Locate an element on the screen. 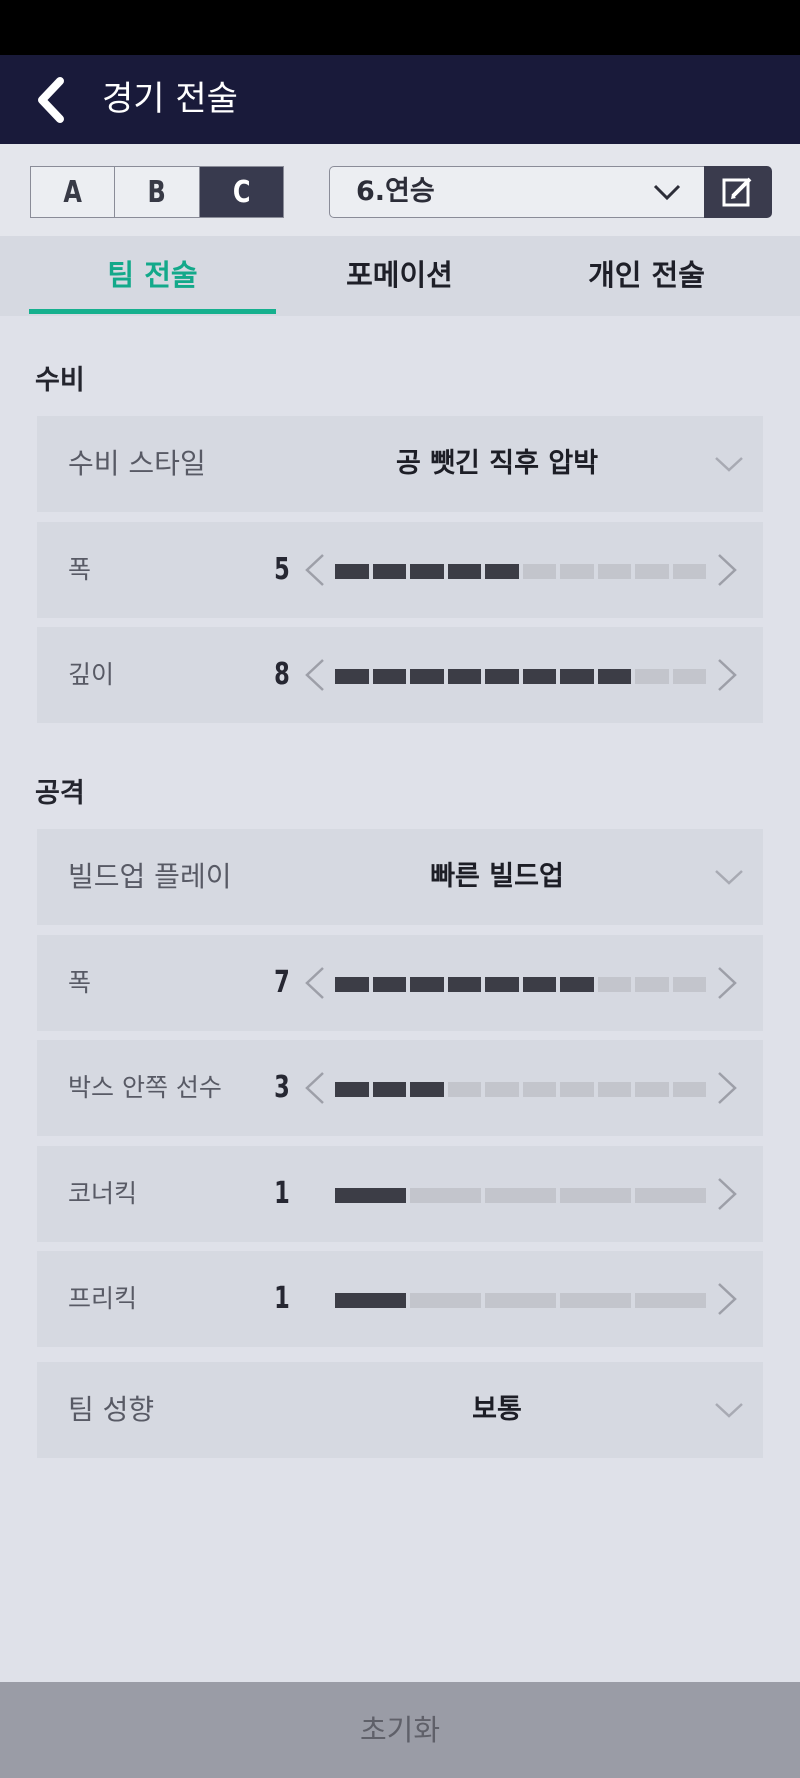 Image resolution: width=800 pixels, height=1778 pixels. row-value: 빠른 빌드업 is located at coordinates (497, 876).